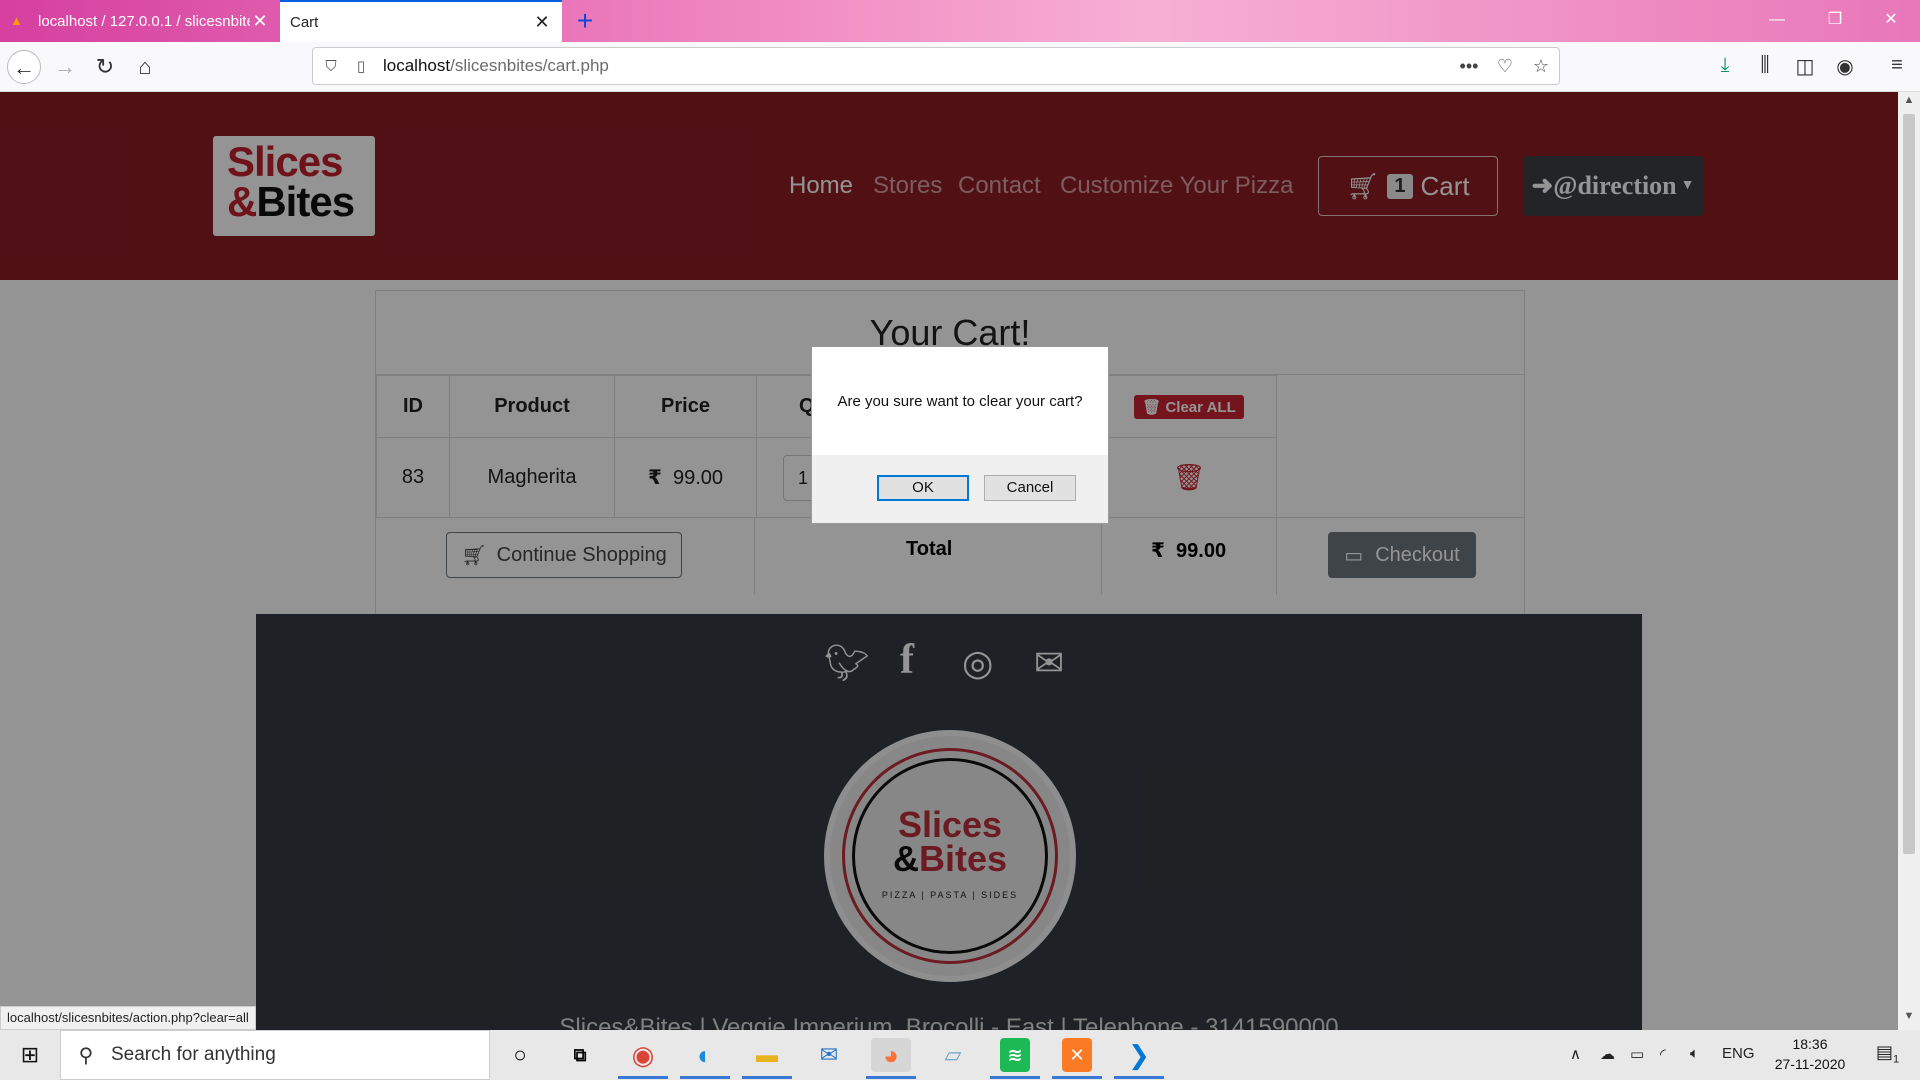 This screenshot has width=1920, height=1080. Describe the element at coordinates (1077, 1055) in the screenshot. I see `xampp-icon: ✕` at that location.